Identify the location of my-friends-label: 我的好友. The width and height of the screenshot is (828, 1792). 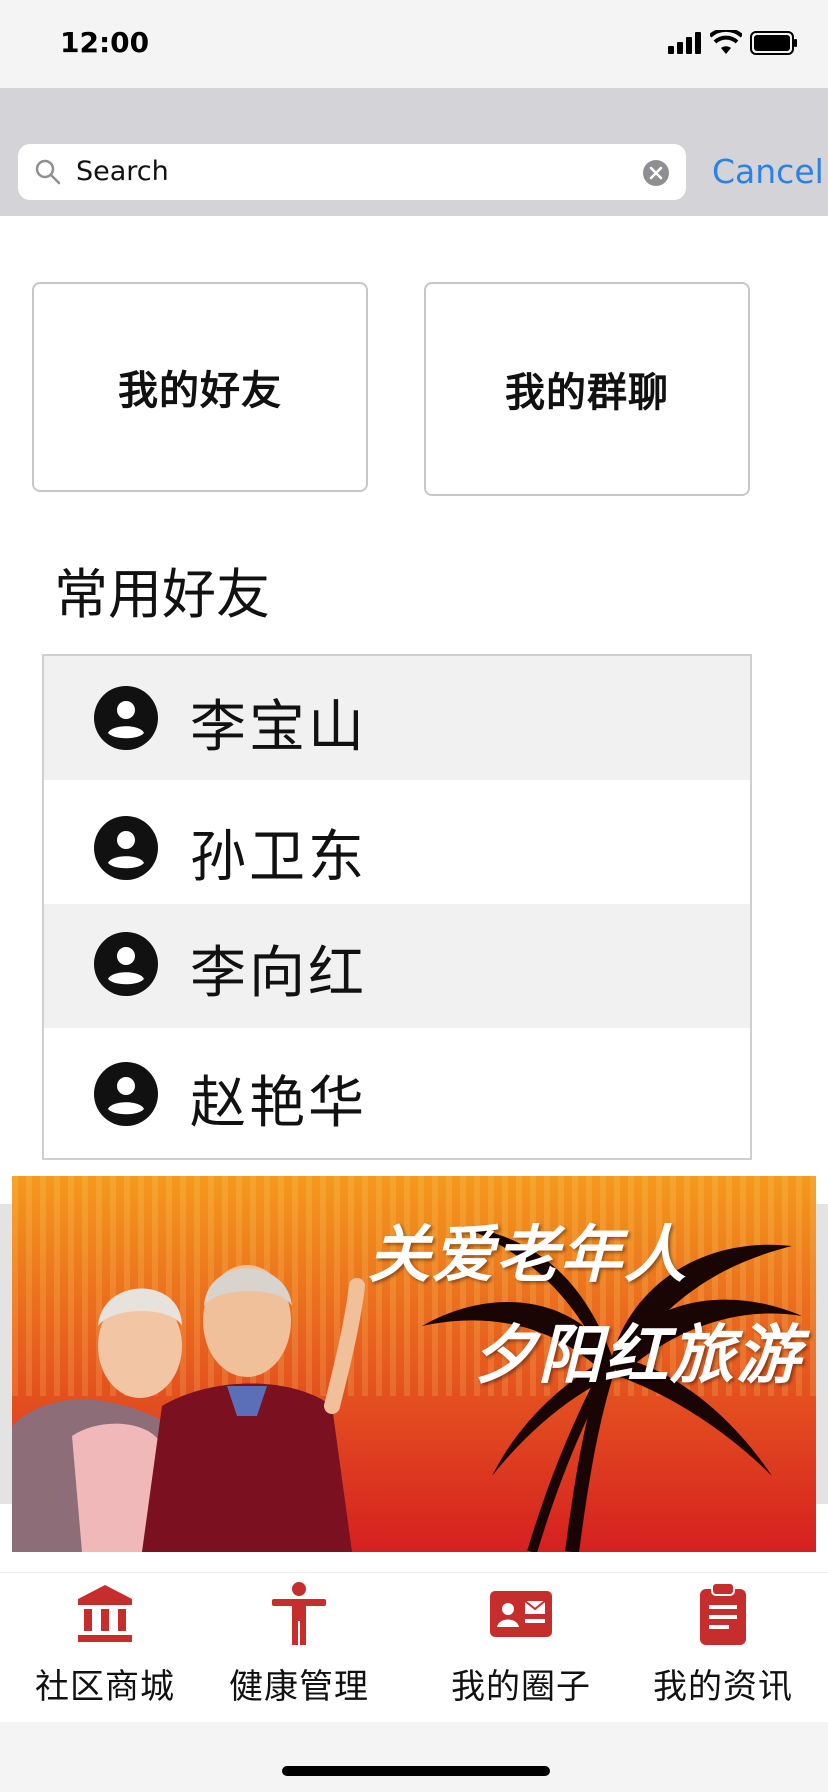
(200, 391).